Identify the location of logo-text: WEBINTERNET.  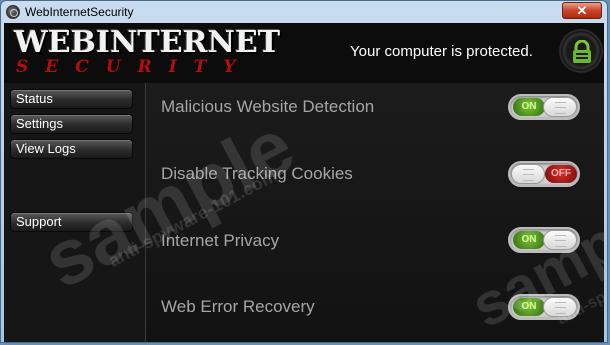
(147, 42).